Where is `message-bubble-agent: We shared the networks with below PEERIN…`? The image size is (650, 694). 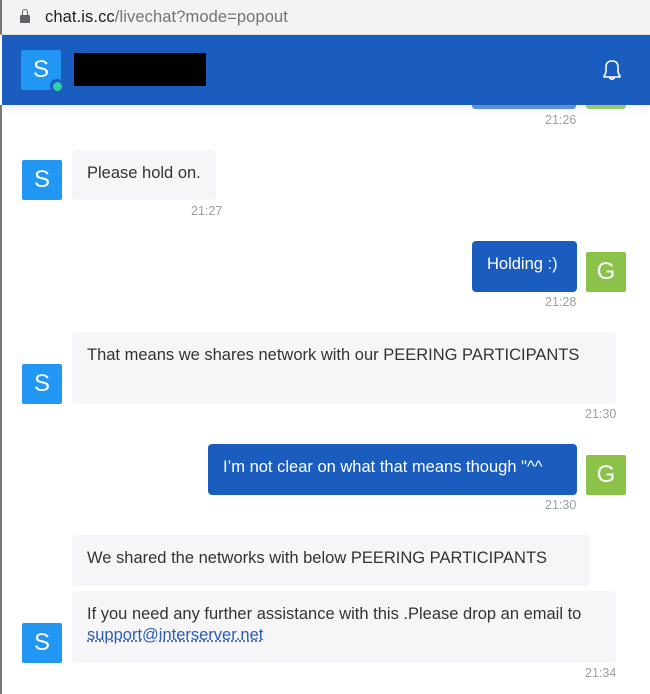 message-bubble-agent: We shared the networks with below PEERIN… is located at coordinates (331, 560).